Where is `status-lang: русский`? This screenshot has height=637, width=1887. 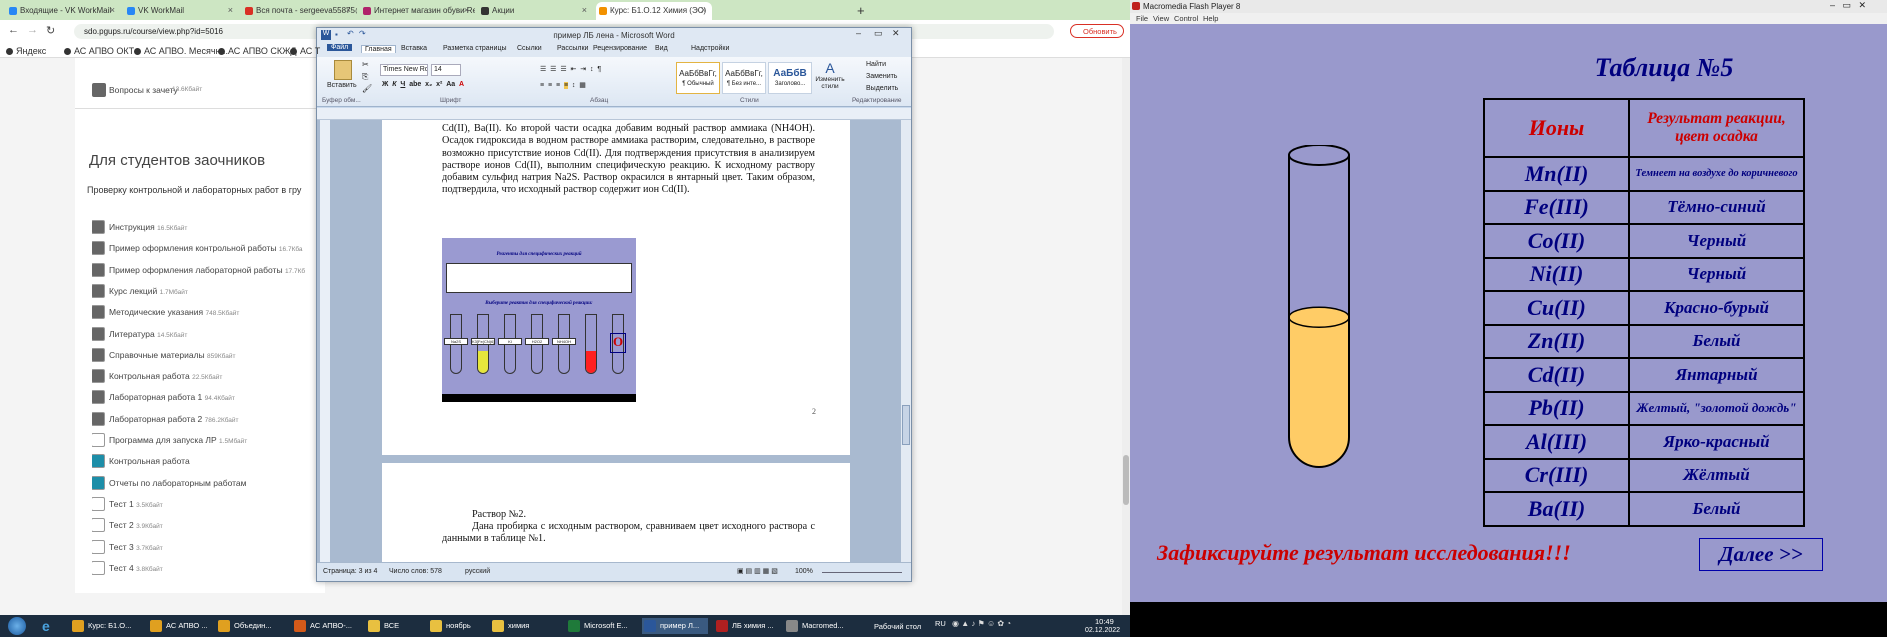 status-lang: русский is located at coordinates (477, 571).